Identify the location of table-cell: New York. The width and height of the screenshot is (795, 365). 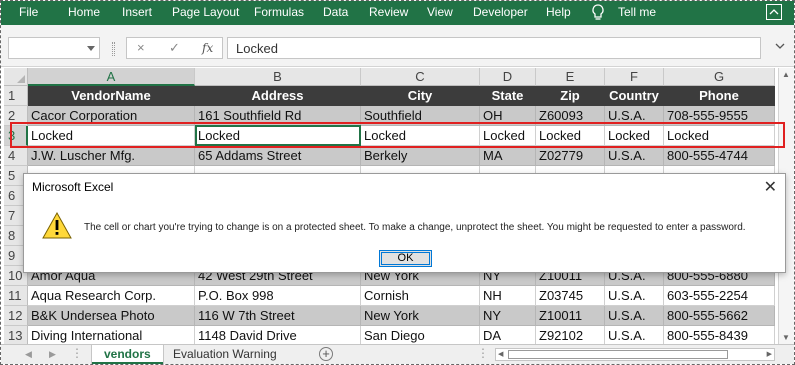
(420, 316).